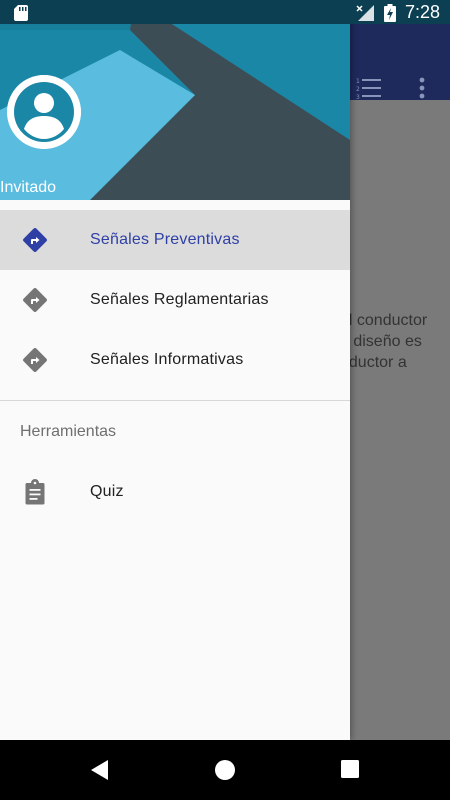 Image resolution: width=450 pixels, height=800 pixels. I want to click on menu-item-senales-preventivas: Señales Preventivas, so click(175, 240).